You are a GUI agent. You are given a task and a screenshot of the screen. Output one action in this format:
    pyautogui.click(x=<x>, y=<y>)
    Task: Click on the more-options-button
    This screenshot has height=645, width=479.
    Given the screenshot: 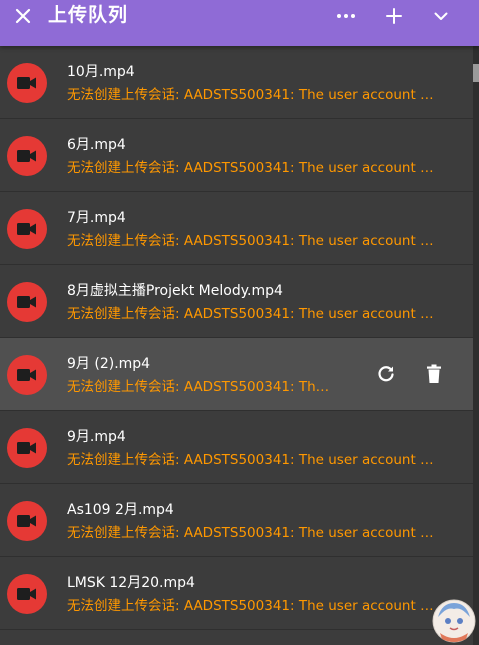 What is the action you would take?
    pyautogui.click(x=346, y=16)
    